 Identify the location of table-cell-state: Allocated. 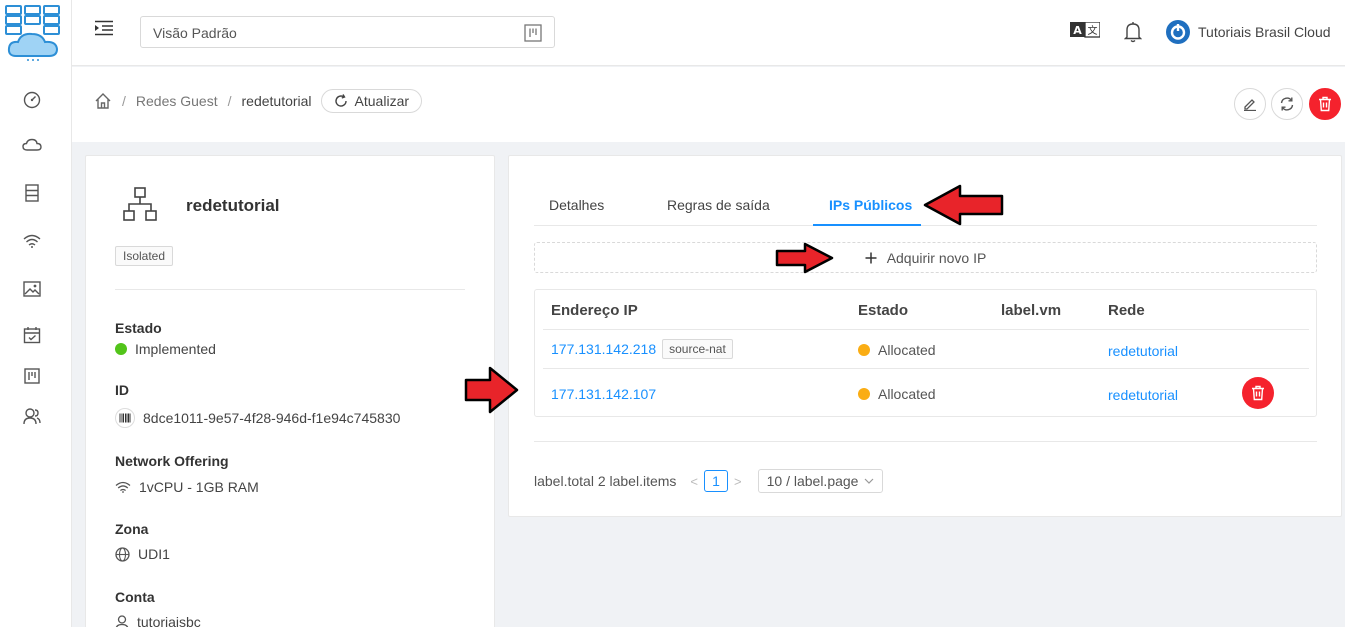
(897, 350).